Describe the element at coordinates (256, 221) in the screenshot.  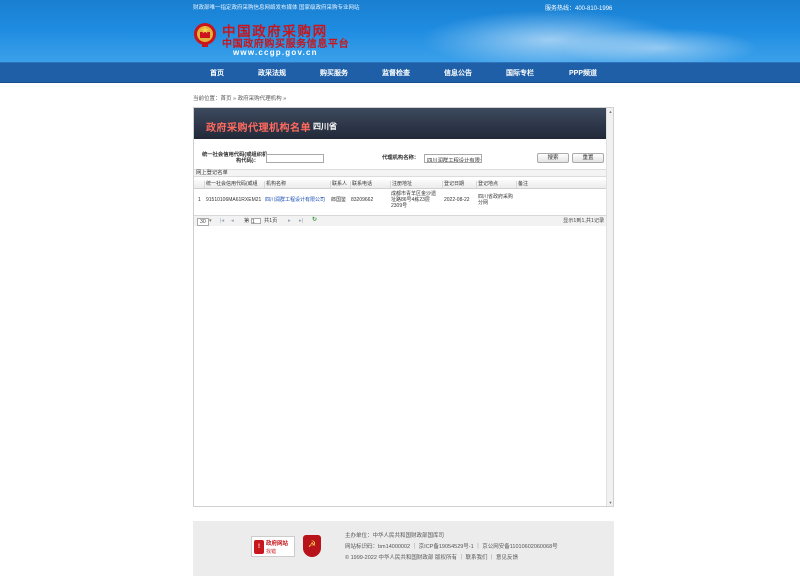
I see `page-number-input: 1` at that location.